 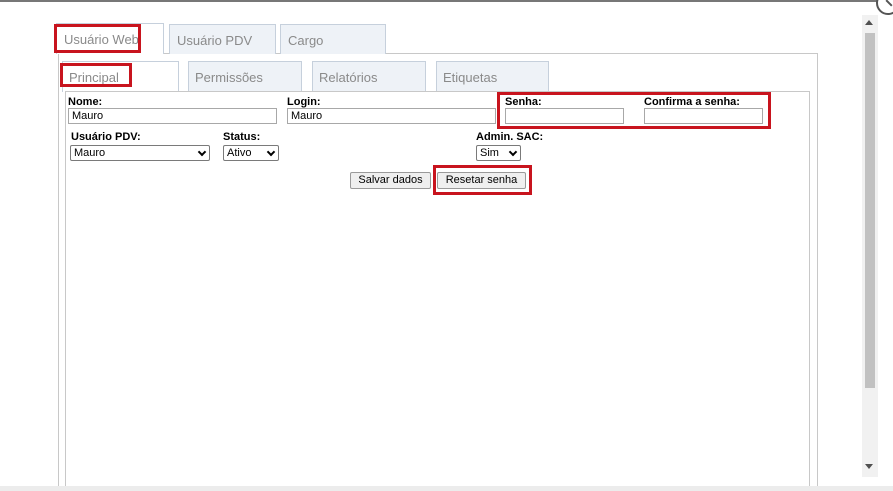 I want to click on tab-usuario-pdv: Usuário PDV, so click(x=222, y=39).